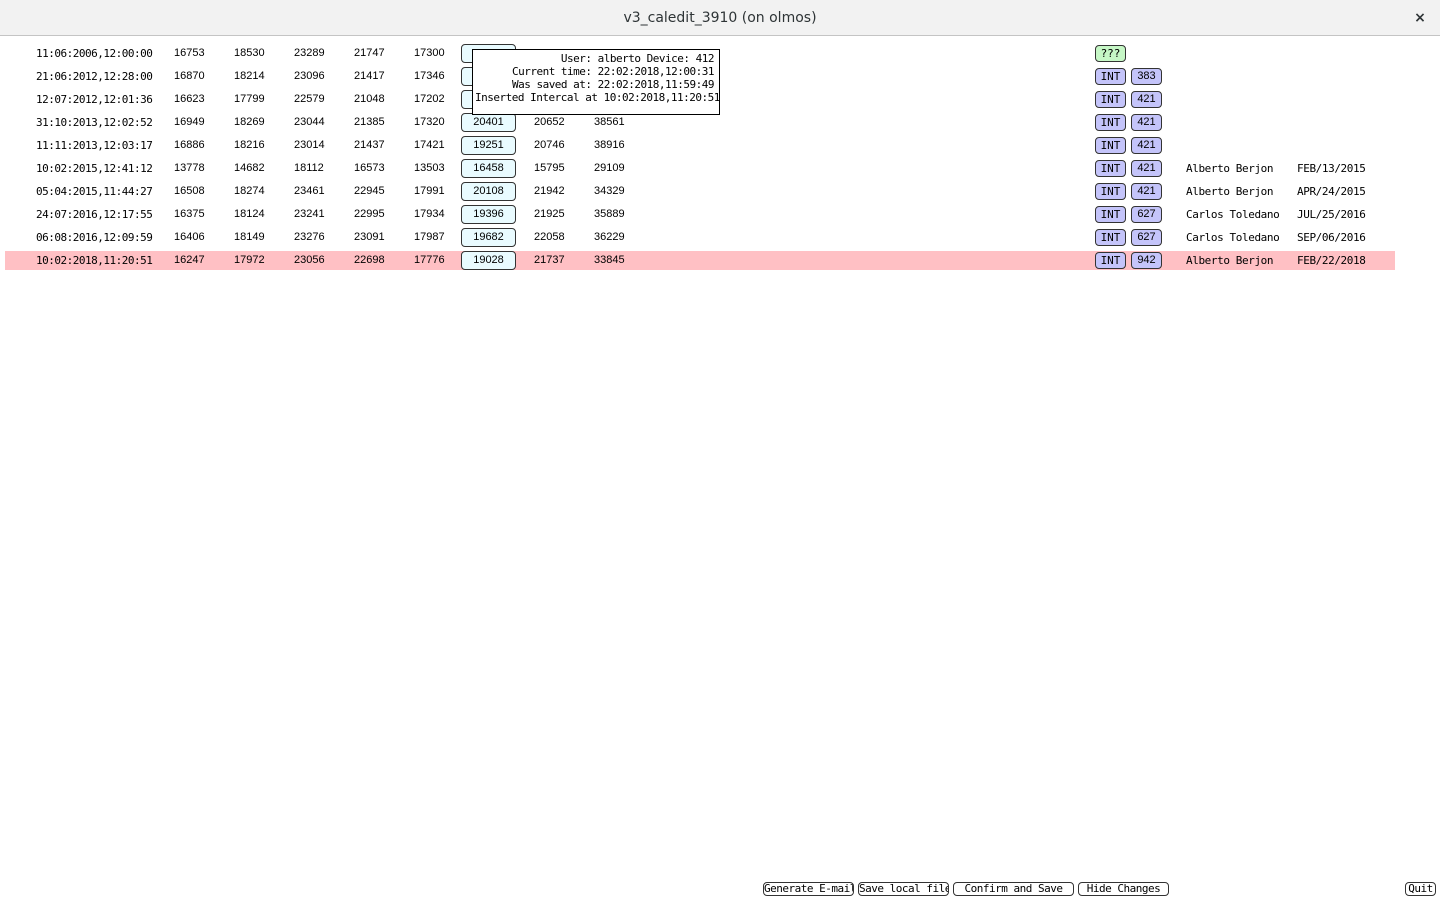 The height and width of the screenshot is (900, 1440). Describe the element at coordinates (488, 260) in the screenshot. I see `value-box: 19028` at that location.